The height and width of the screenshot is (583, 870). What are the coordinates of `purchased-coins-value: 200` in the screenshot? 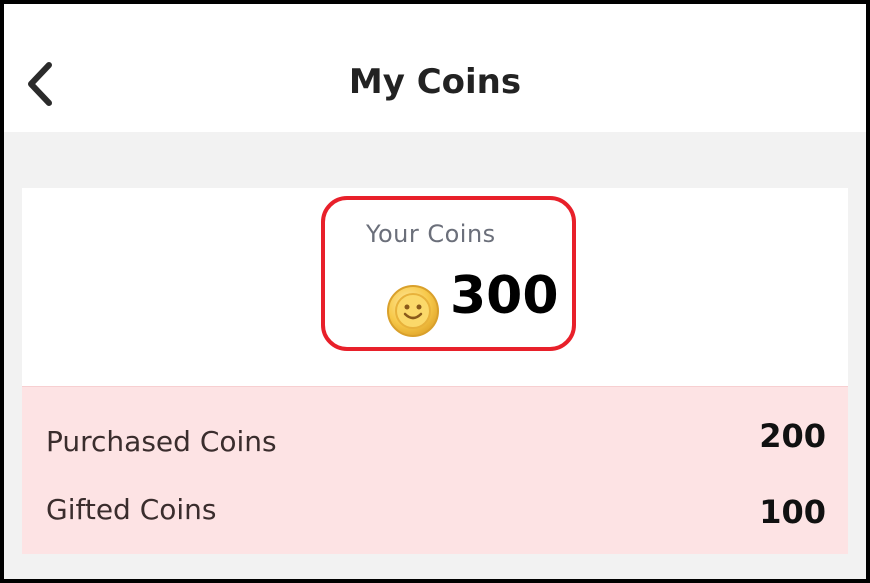 It's located at (792, 436).